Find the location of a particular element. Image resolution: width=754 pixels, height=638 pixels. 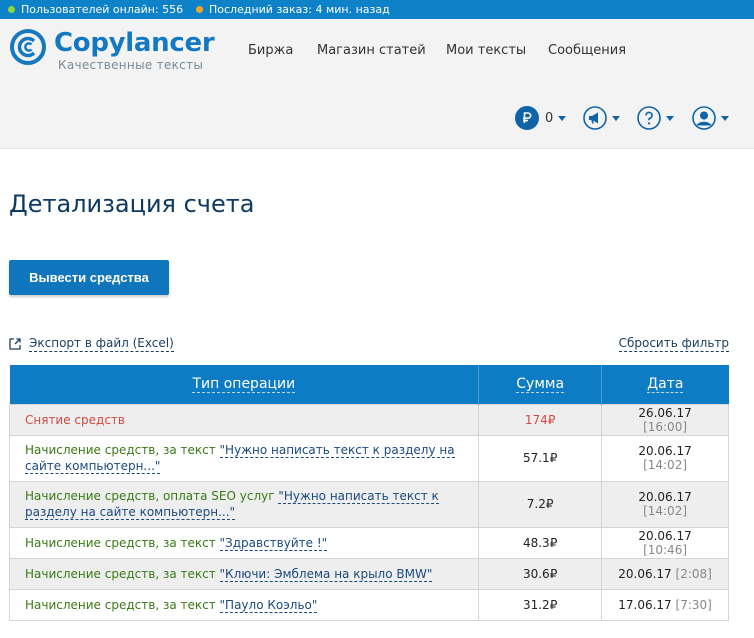

online-dot-icon is located at coordinates (11, 9).